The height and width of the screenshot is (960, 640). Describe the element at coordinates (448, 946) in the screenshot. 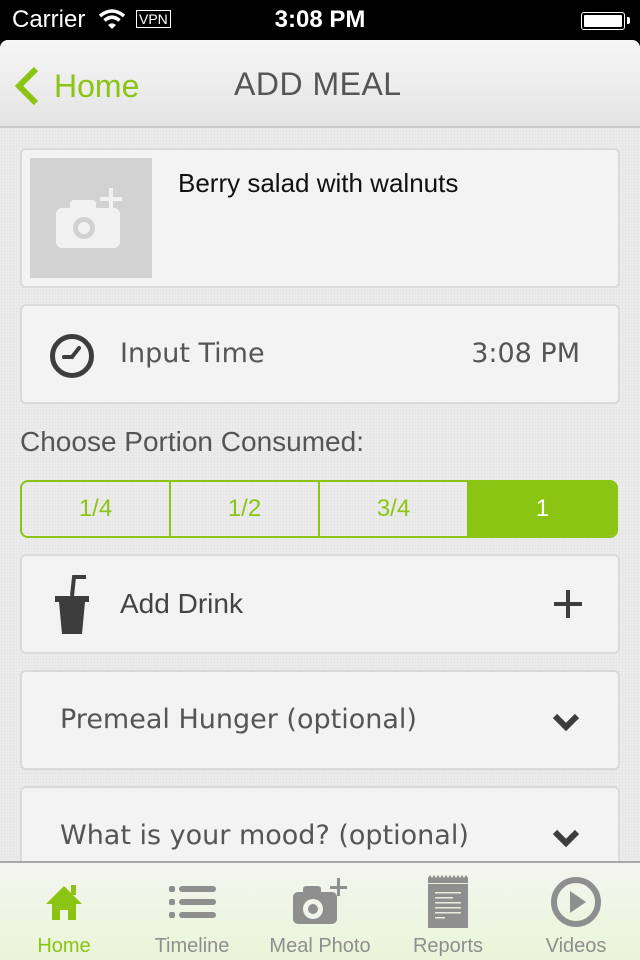

I see `tab-reports-label: Reports` at that location.